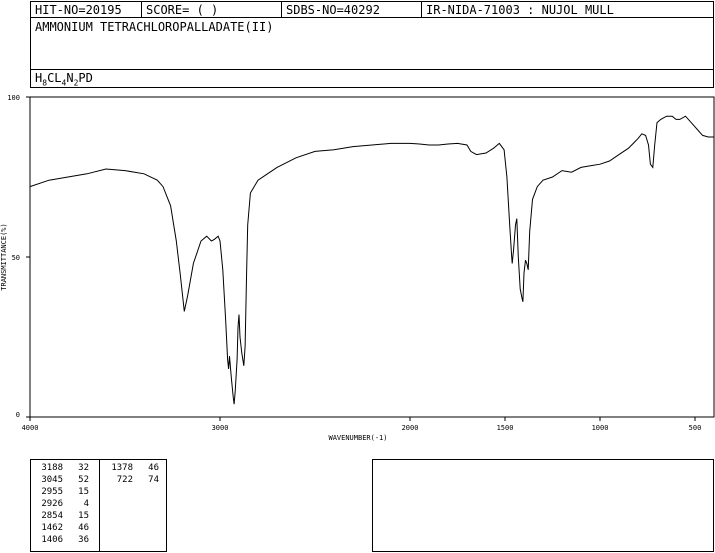  I want to click on peak-wavenumber: 2955, so click(52, 492).